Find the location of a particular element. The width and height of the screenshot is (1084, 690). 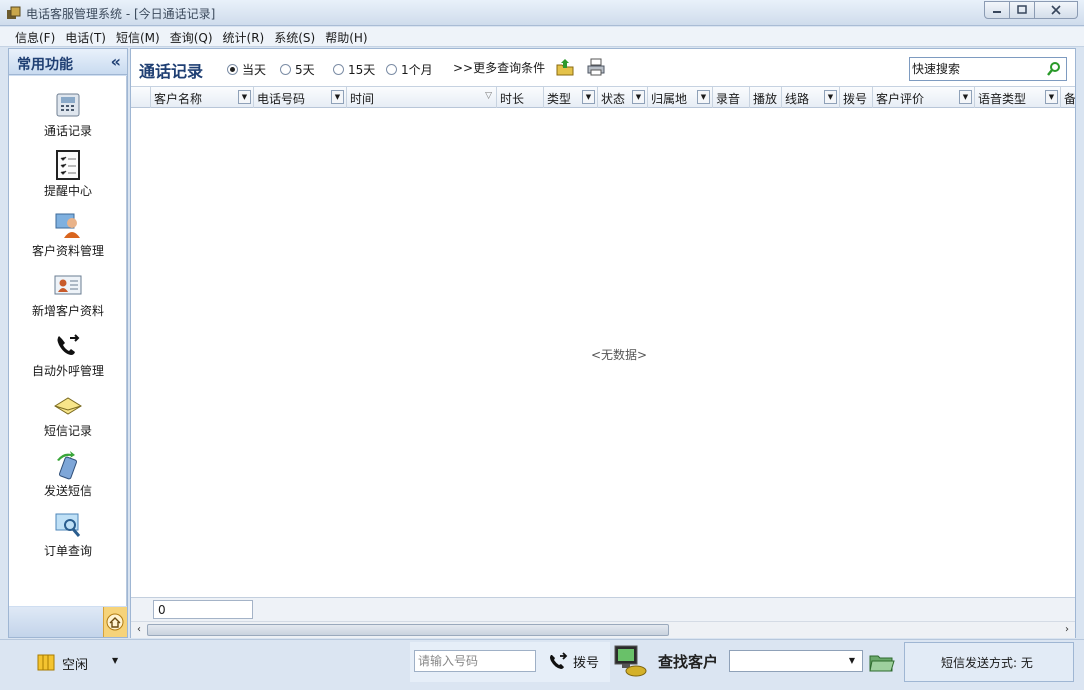

close-icon is located at coordinates (1056, 10).